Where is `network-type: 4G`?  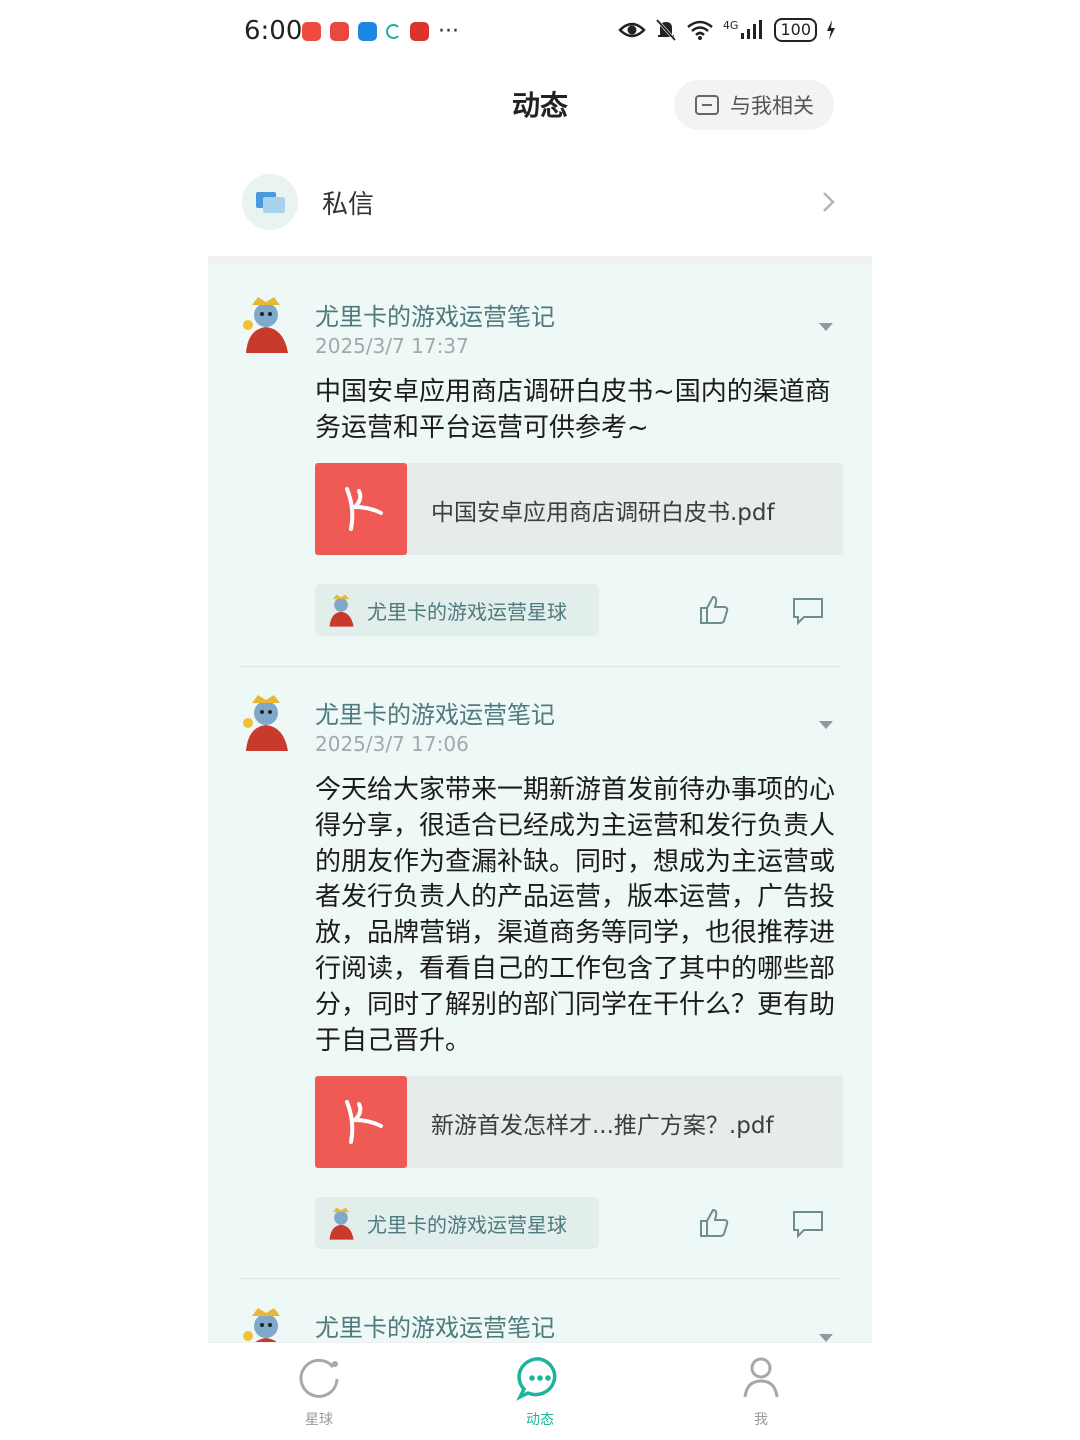
network-type: 4G is located at coordinates (730, 25).